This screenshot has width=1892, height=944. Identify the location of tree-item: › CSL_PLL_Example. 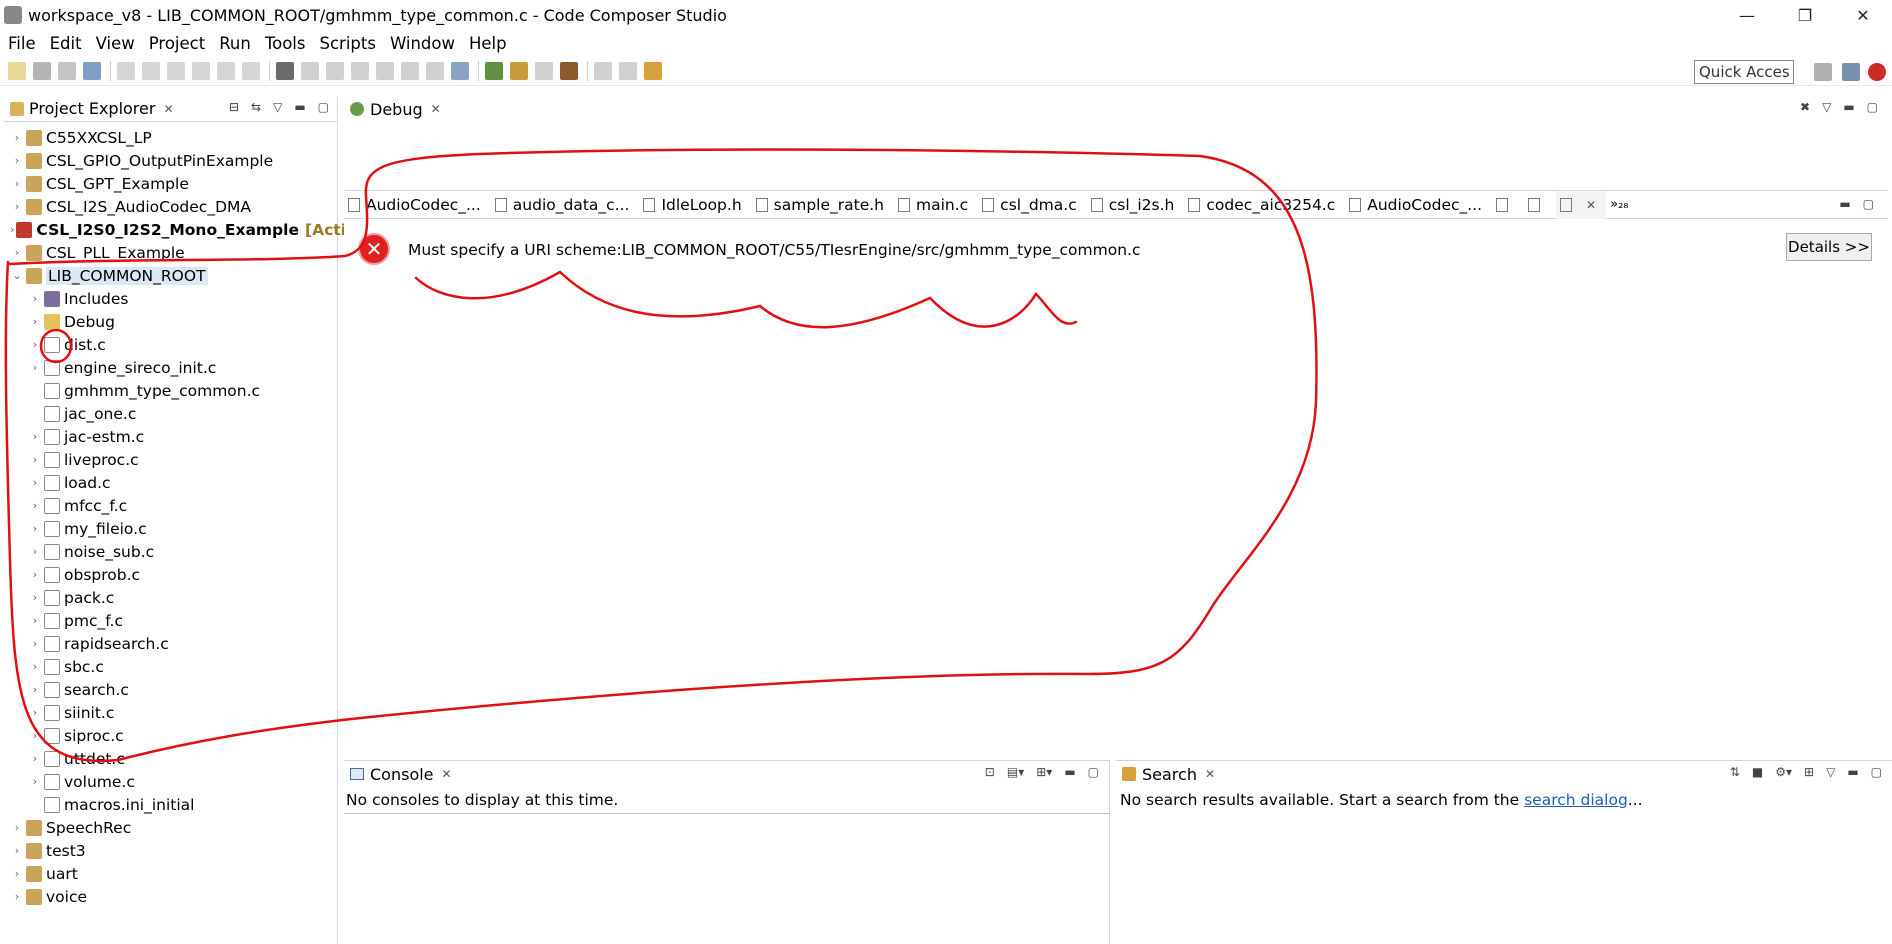
(170, 252).